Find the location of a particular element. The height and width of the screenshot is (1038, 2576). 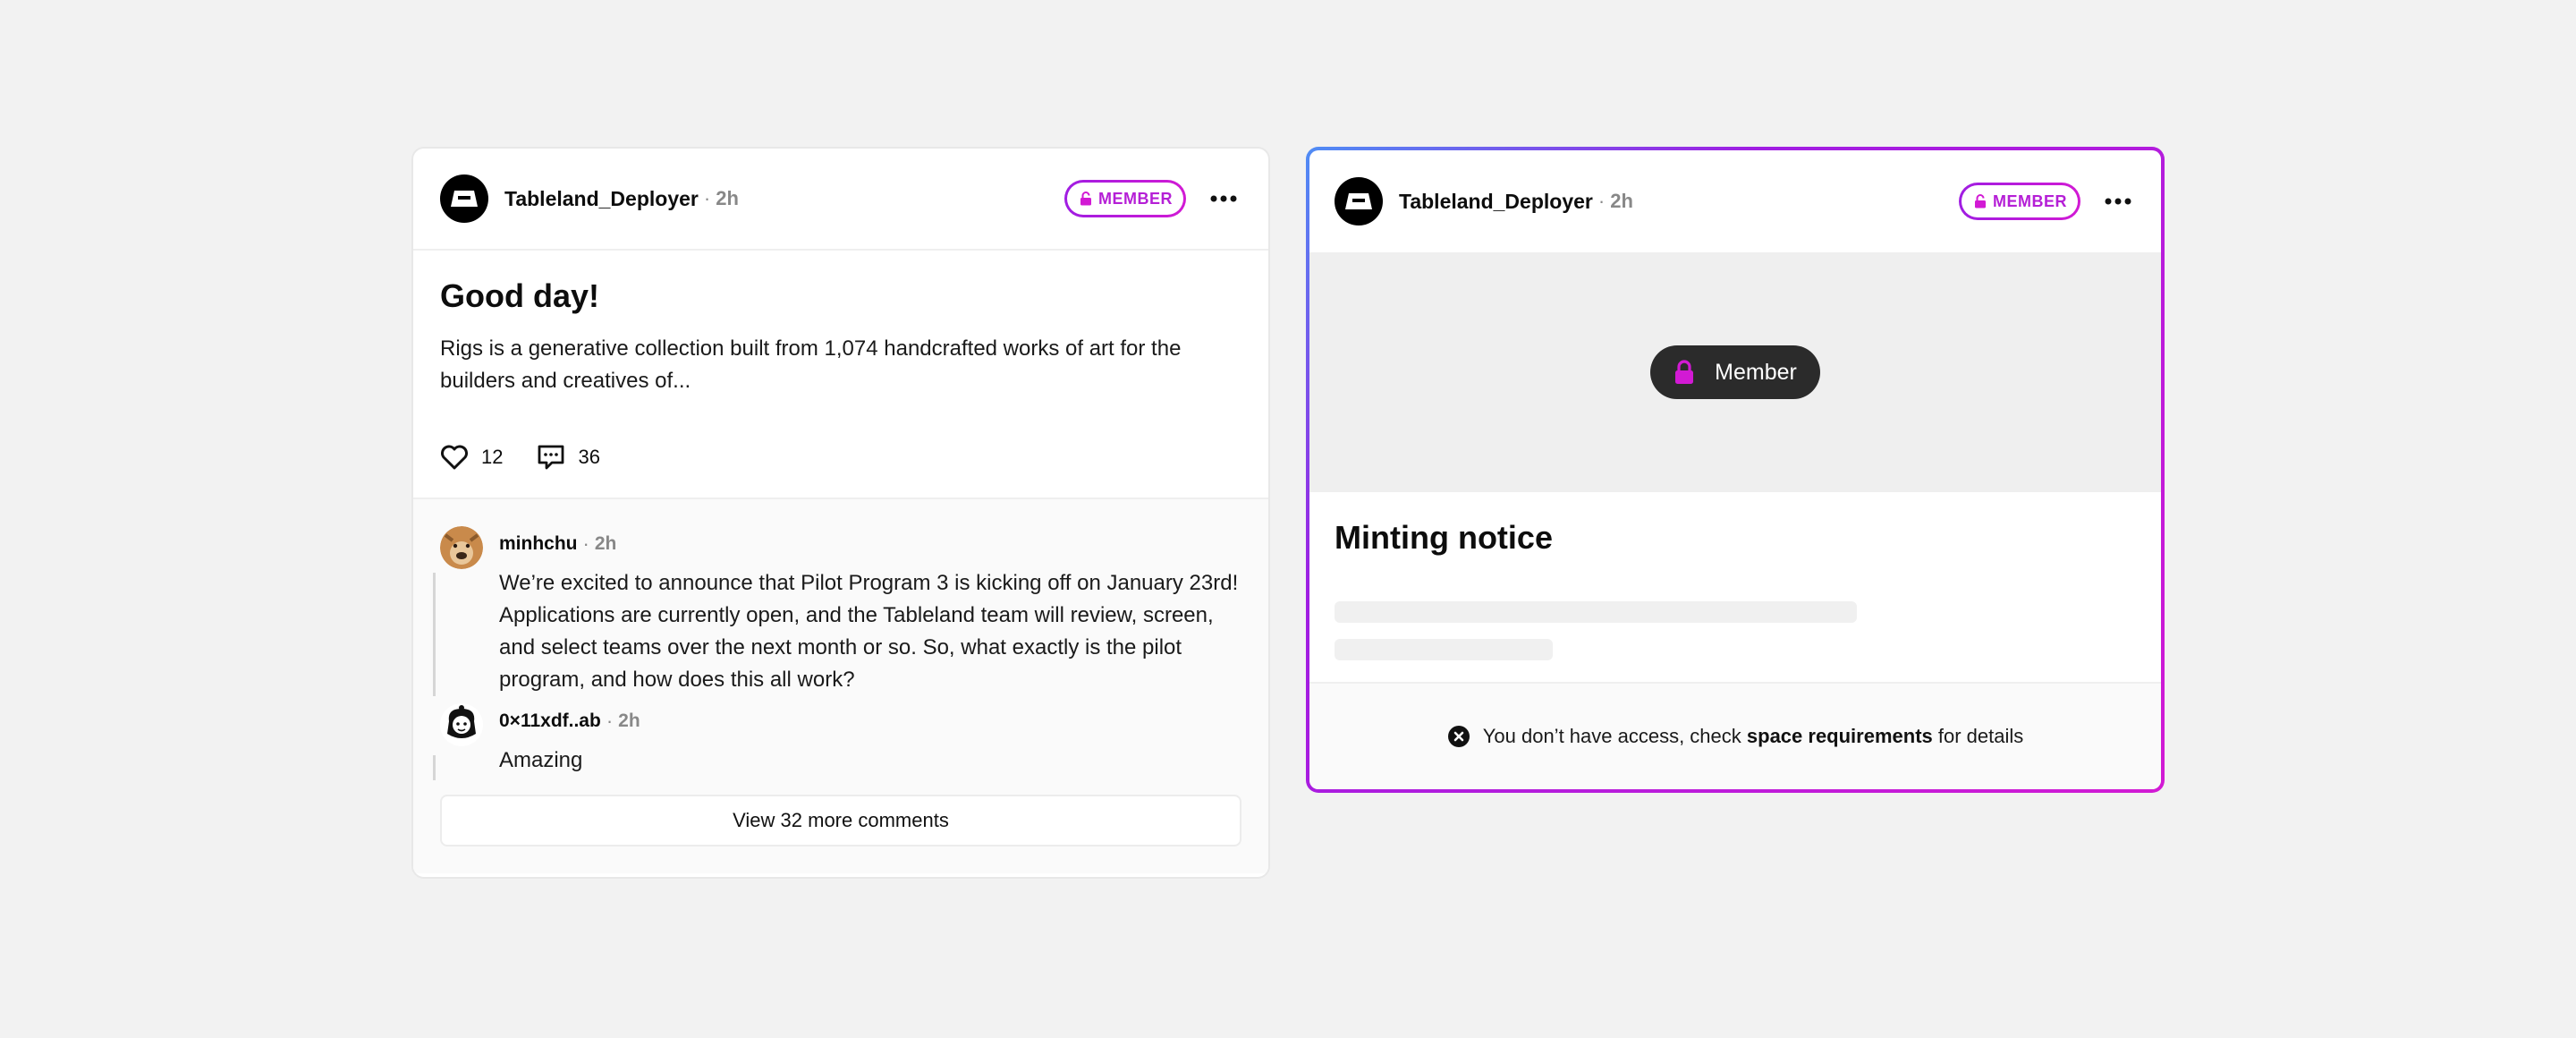

comment-icon is located at coordinates (551, 457).